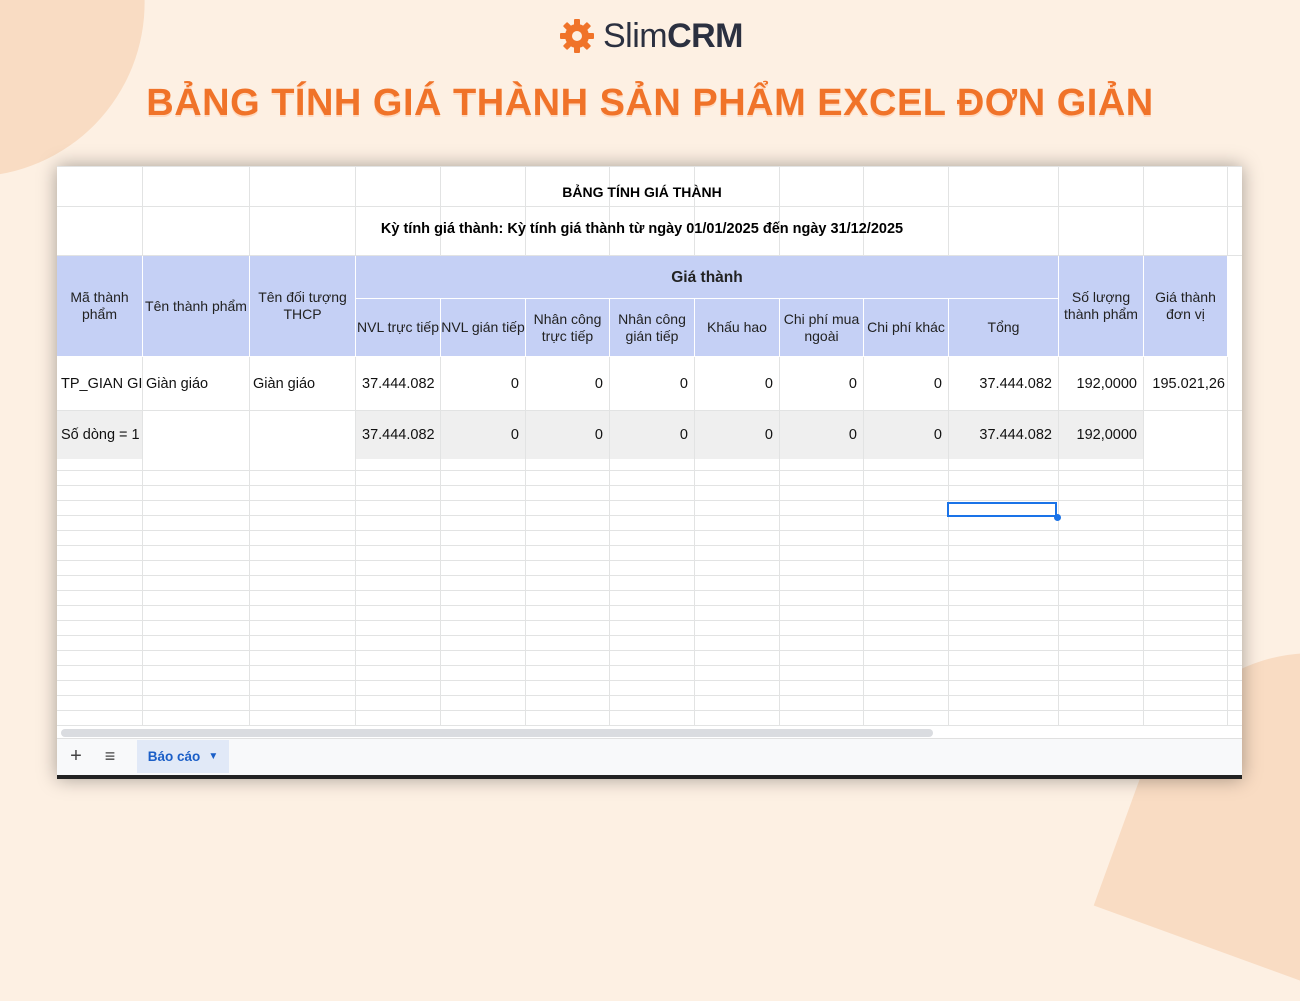 The width and height of the screenshot is (1300, 1001). What do you see at coordinates (1002, 509) in the screenshot?
I see `selected-cell` at bounding box center [1002, 509].